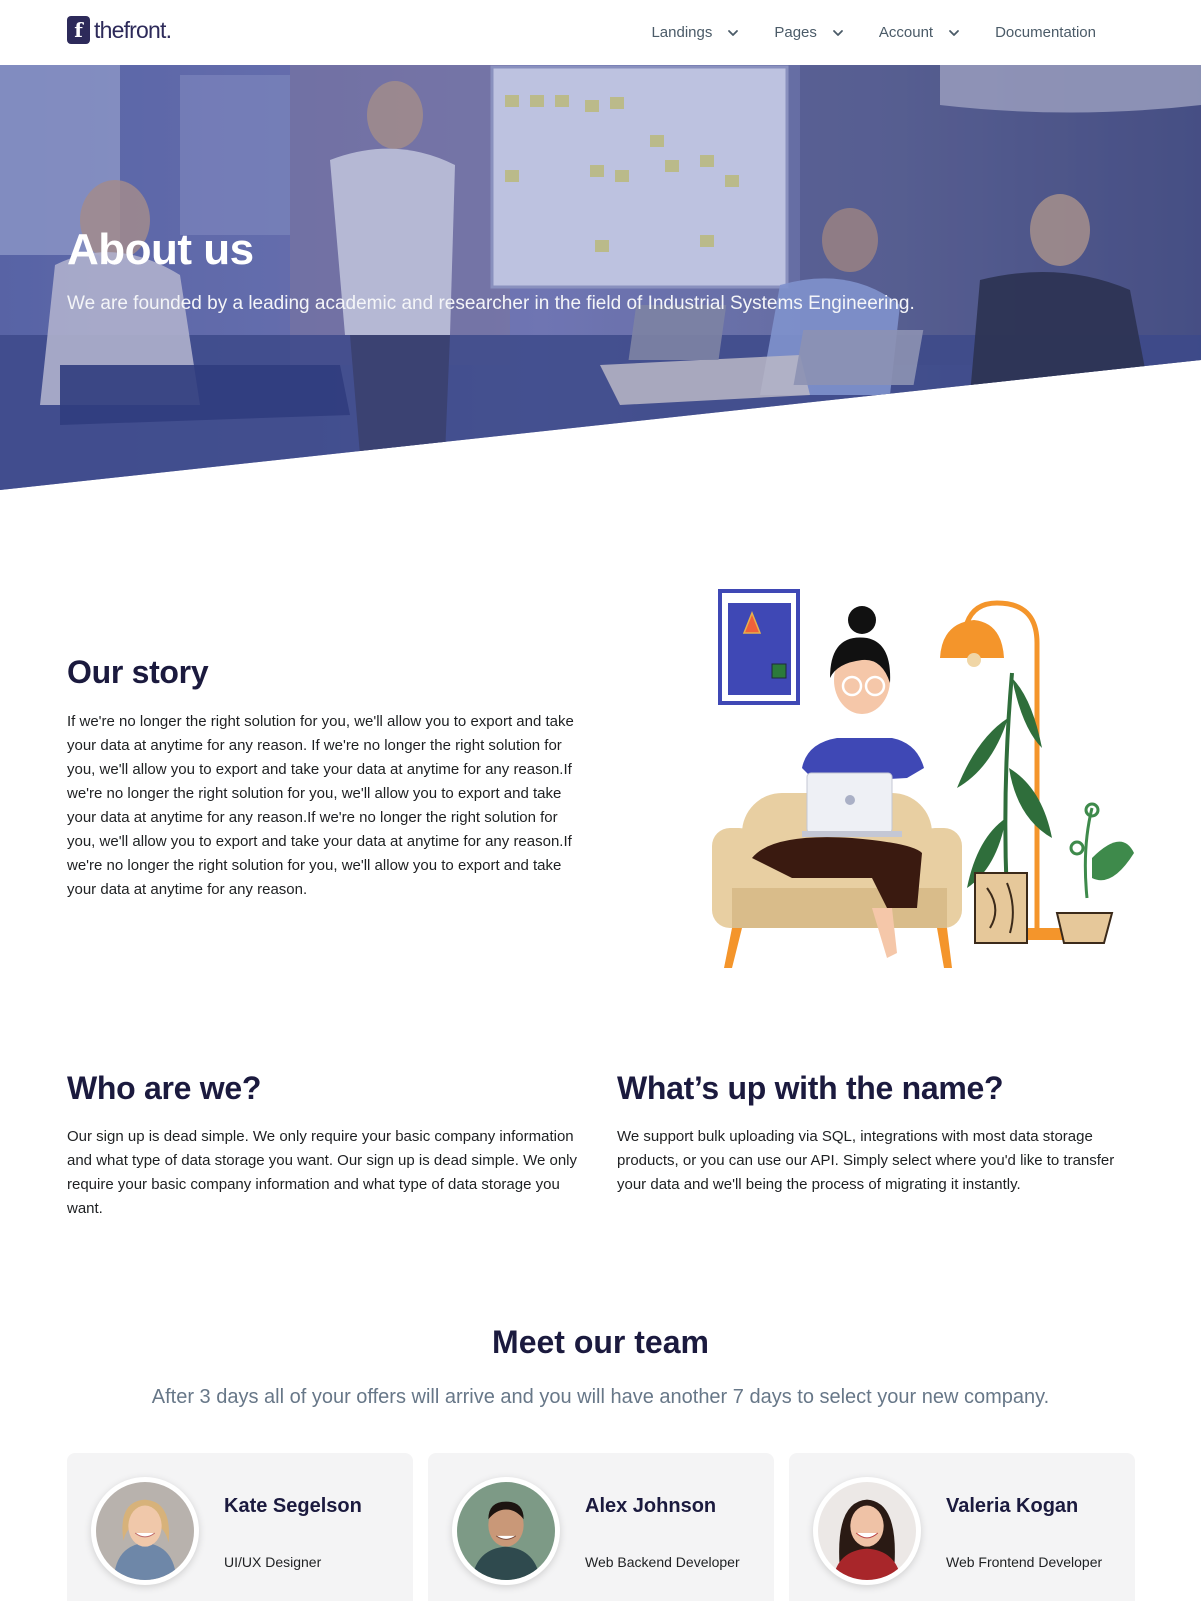  Describe the element at coordinates (856, 32) in the screenshot. I see `main-nav: Landings Pages Account Documentation` at that location.